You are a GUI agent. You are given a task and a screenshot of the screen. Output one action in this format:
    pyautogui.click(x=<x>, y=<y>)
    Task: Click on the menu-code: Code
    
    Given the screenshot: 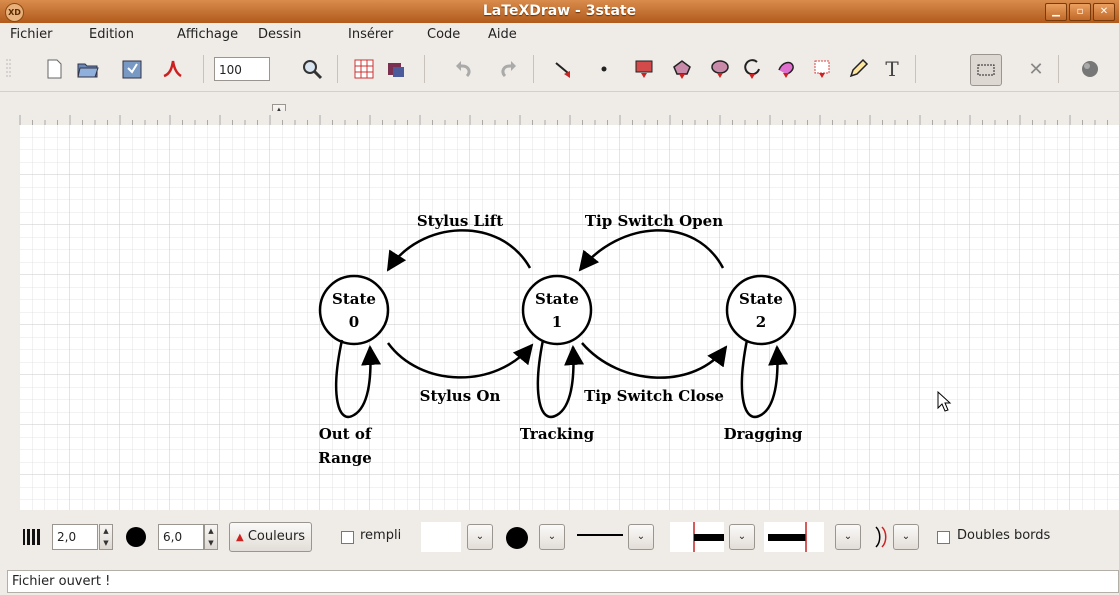 What is the action you would take?
    pyautogui.click(x=443, y=34)
    